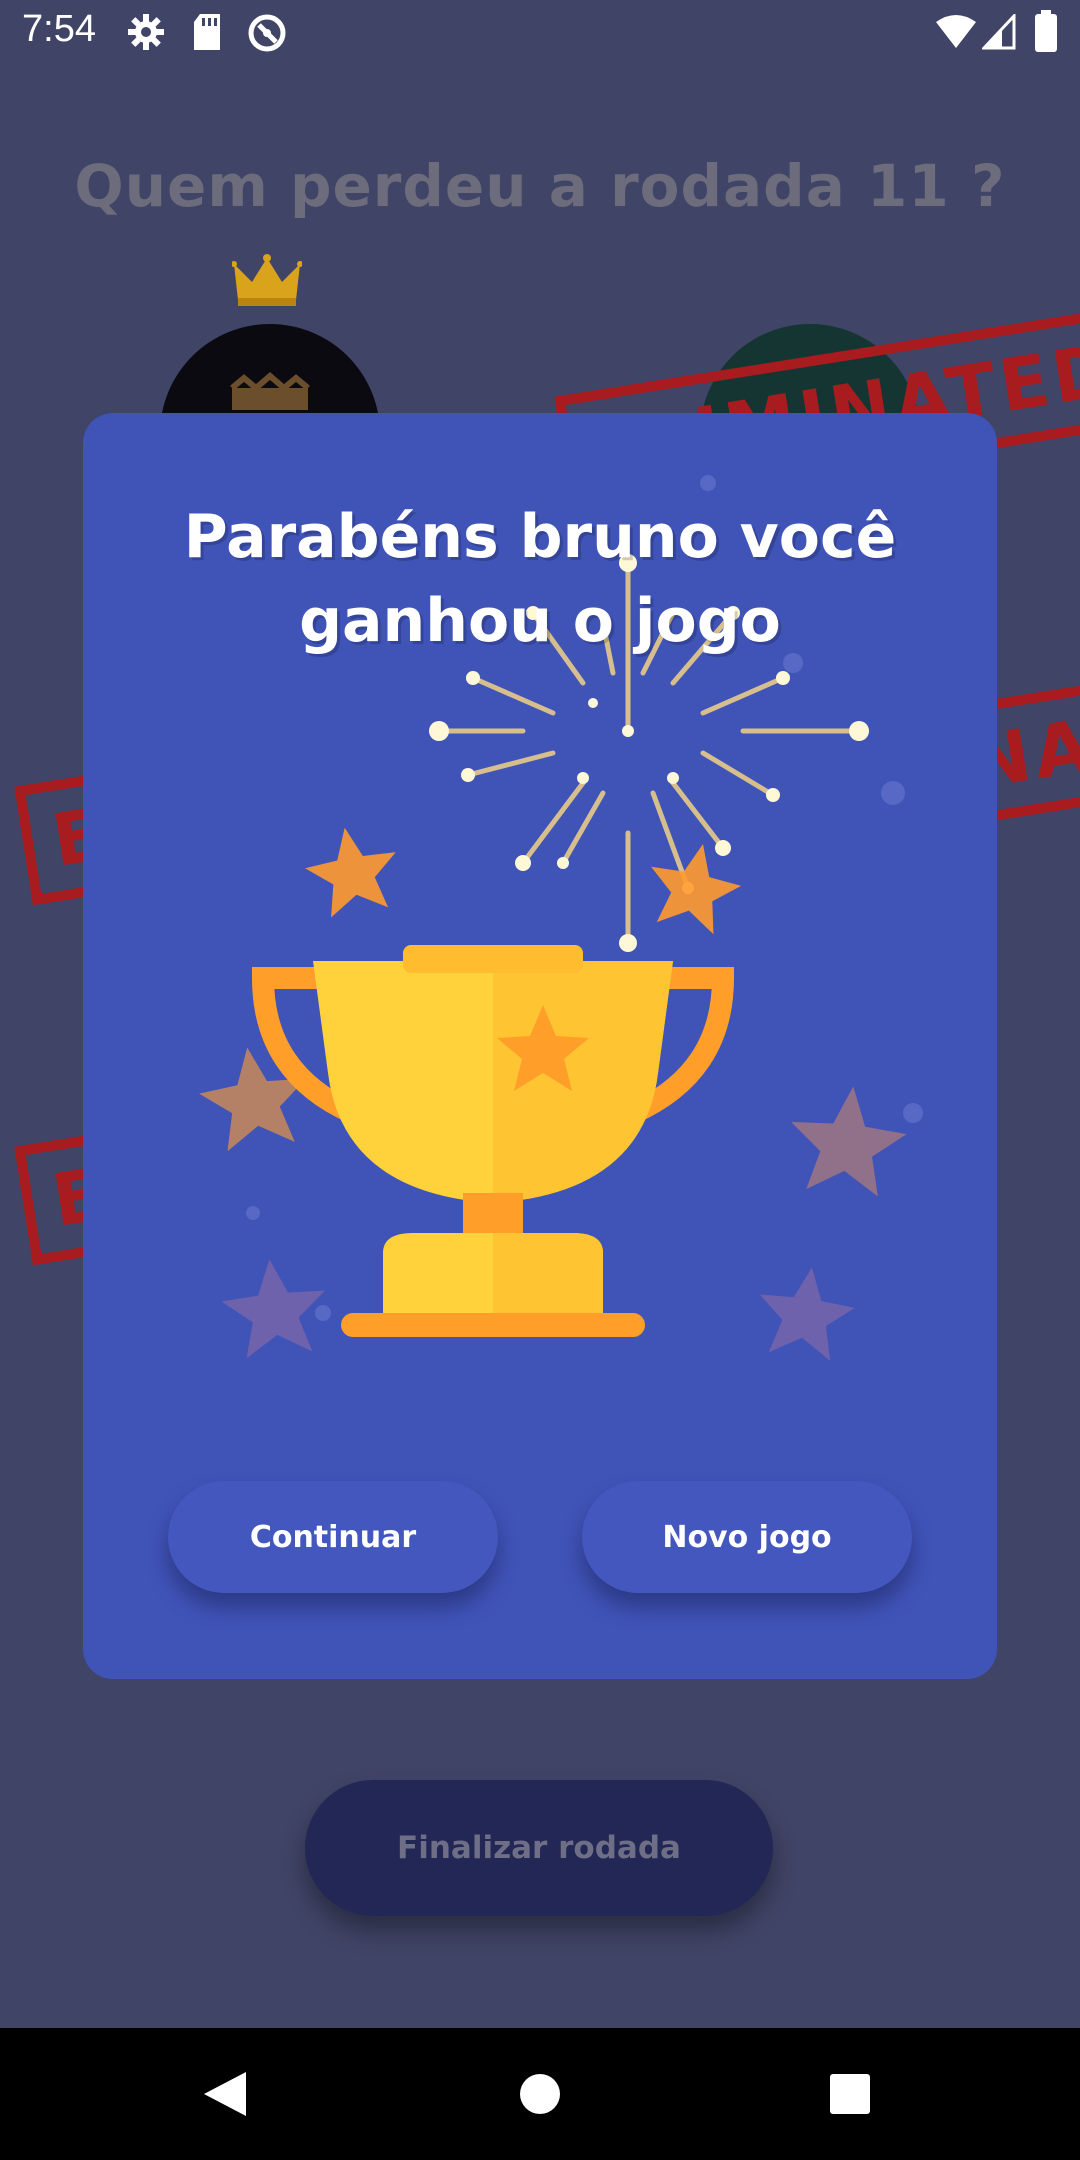 The height and width of the screenshot is (2160, 1080). What do you see at coordinates (540, 579) in the screenshot?
I see `winner-title: Parabéns bruno você ganhou o jogo` at bounding box center [540, 579].